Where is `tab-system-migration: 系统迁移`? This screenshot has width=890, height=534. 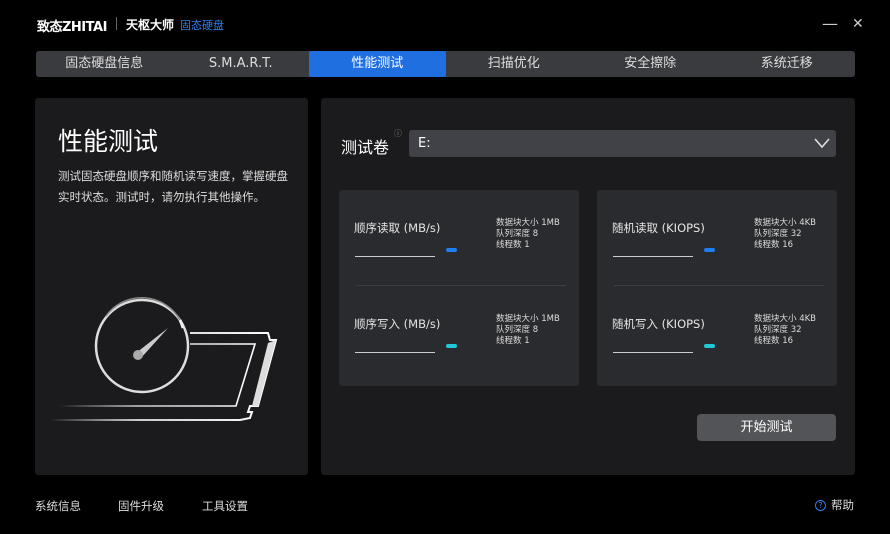 tab-system-migration: 系统迁移 is located at coordinates (787, 64).